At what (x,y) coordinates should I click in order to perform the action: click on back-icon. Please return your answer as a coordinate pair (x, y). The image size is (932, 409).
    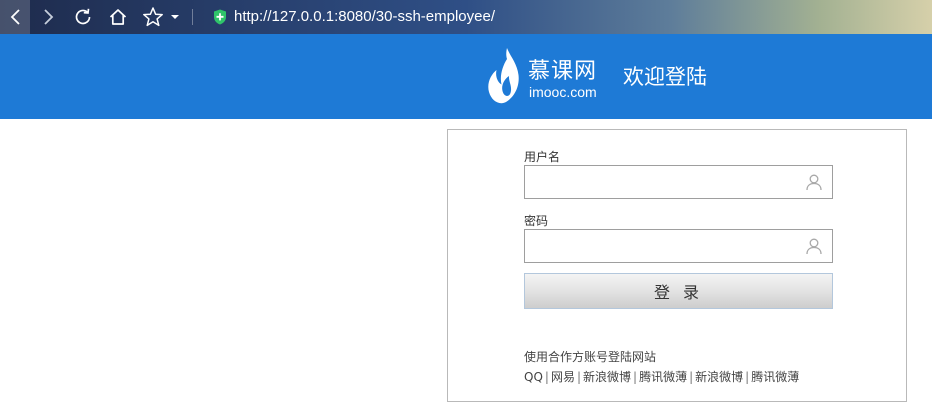
    Looking at the image, I should click on (15, 17).